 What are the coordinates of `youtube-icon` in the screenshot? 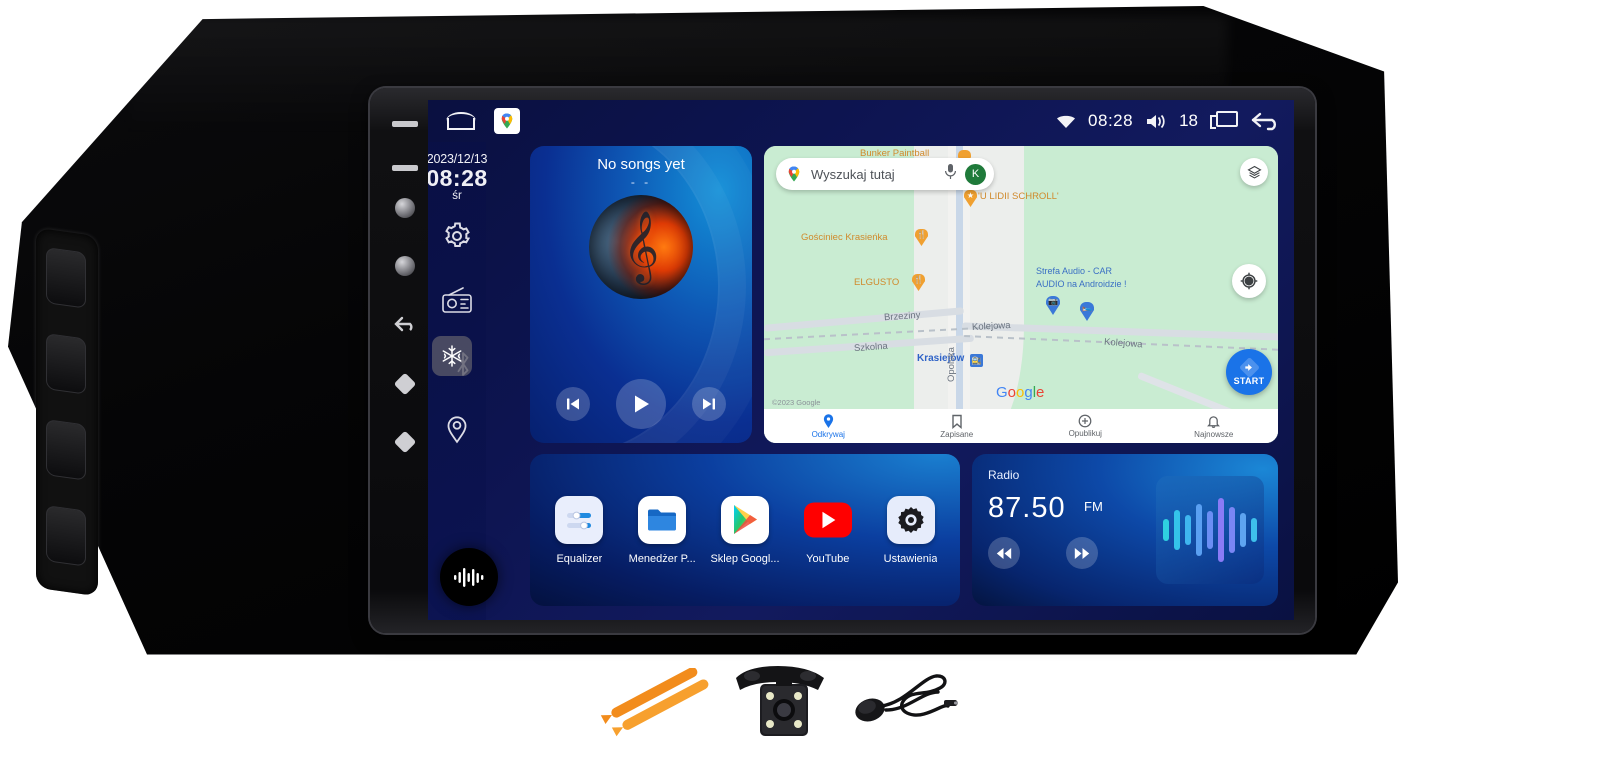 It's located at (827, 520).